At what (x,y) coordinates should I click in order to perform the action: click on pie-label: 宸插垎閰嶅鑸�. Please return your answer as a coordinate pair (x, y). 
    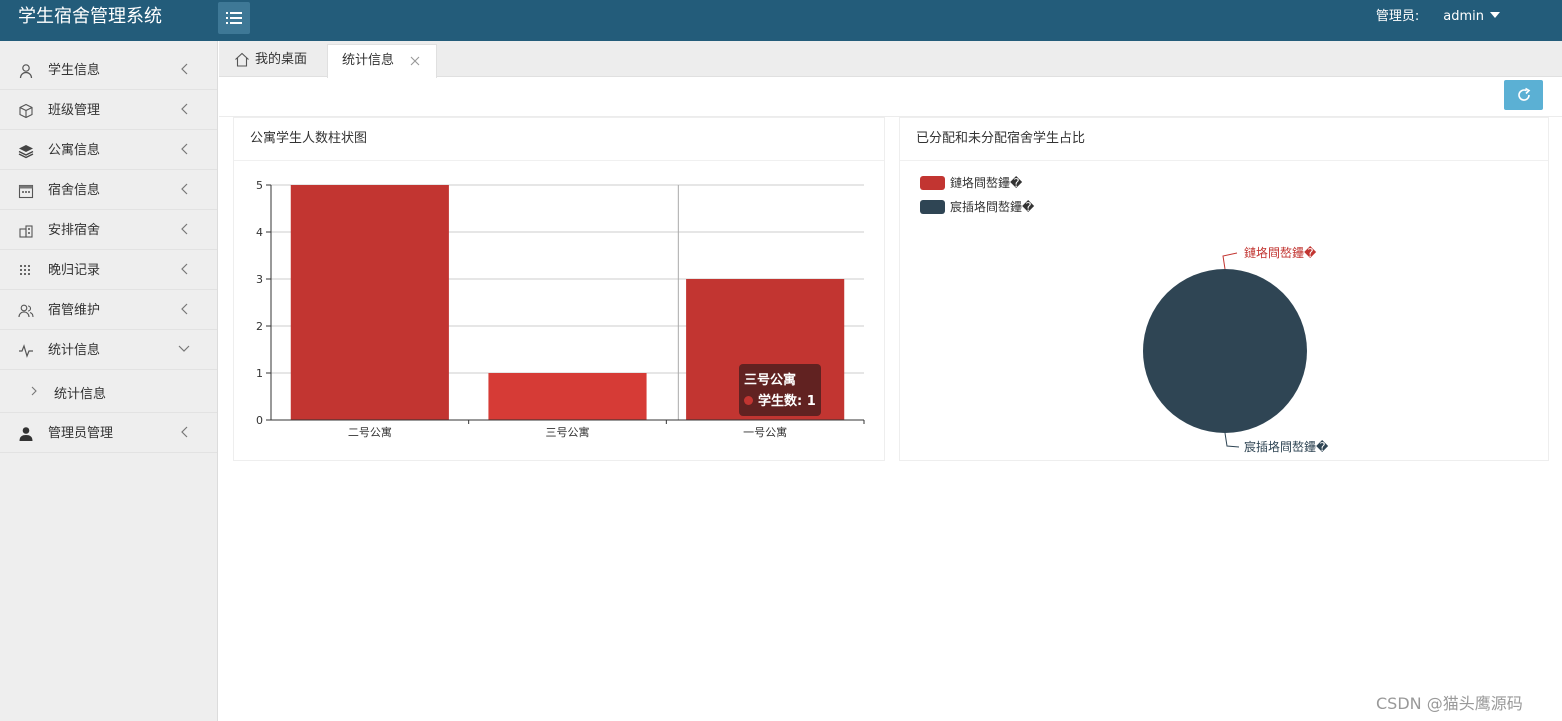
    Looking at the image, I should click on (1286, 446).